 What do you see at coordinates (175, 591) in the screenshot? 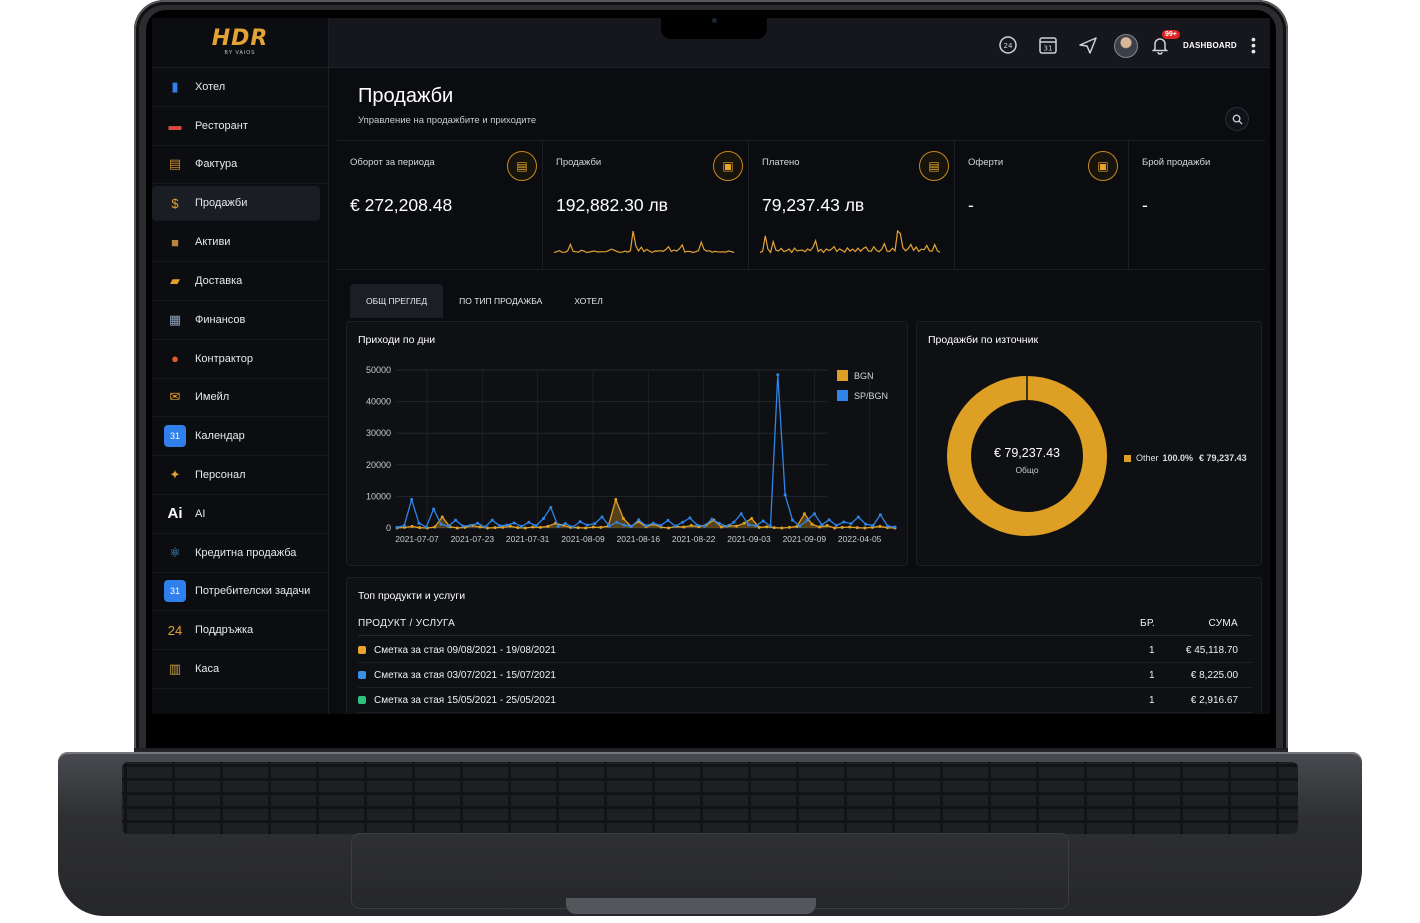
I see `calendar-icon: 31` at bounding box center [175, 591].